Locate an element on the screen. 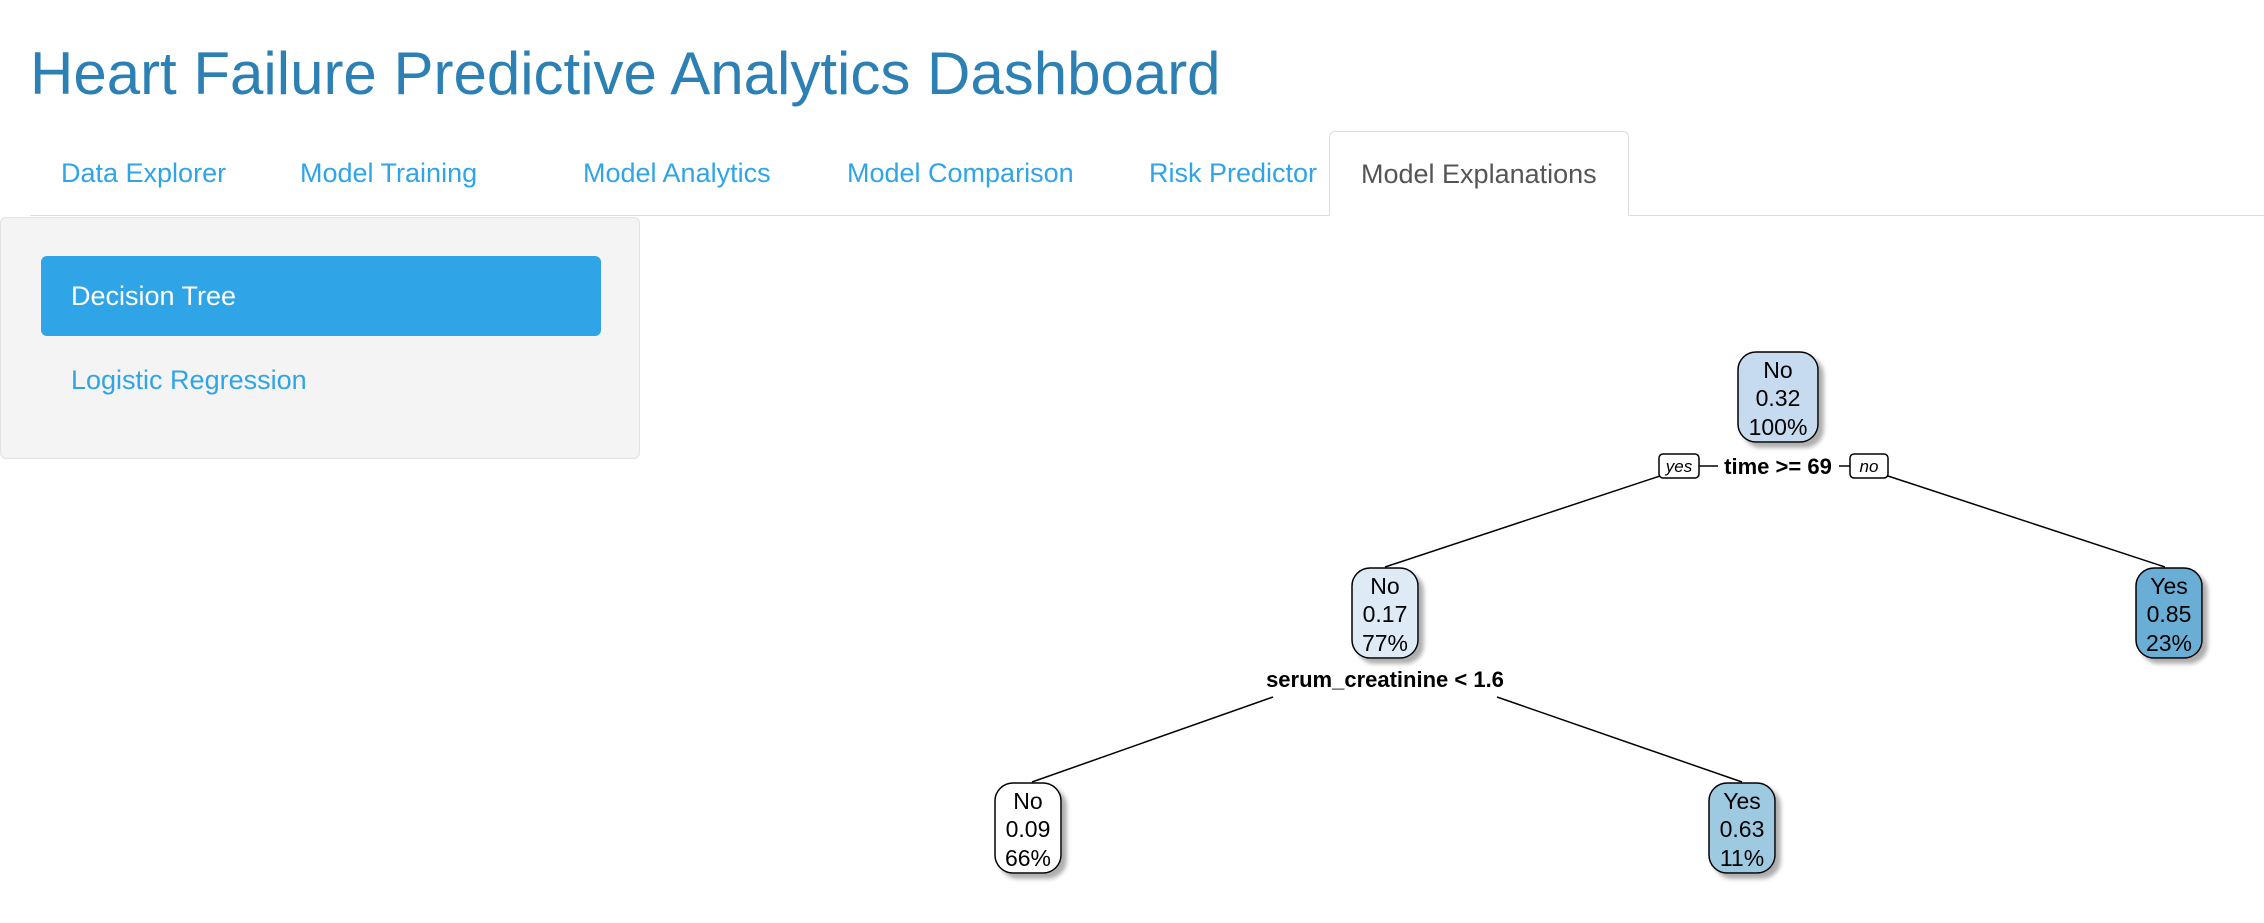 Image resolution: width=2264 pixels, height=923 pixels. split-condition-root: time >= 69 is located at coordinates (1778, 466).